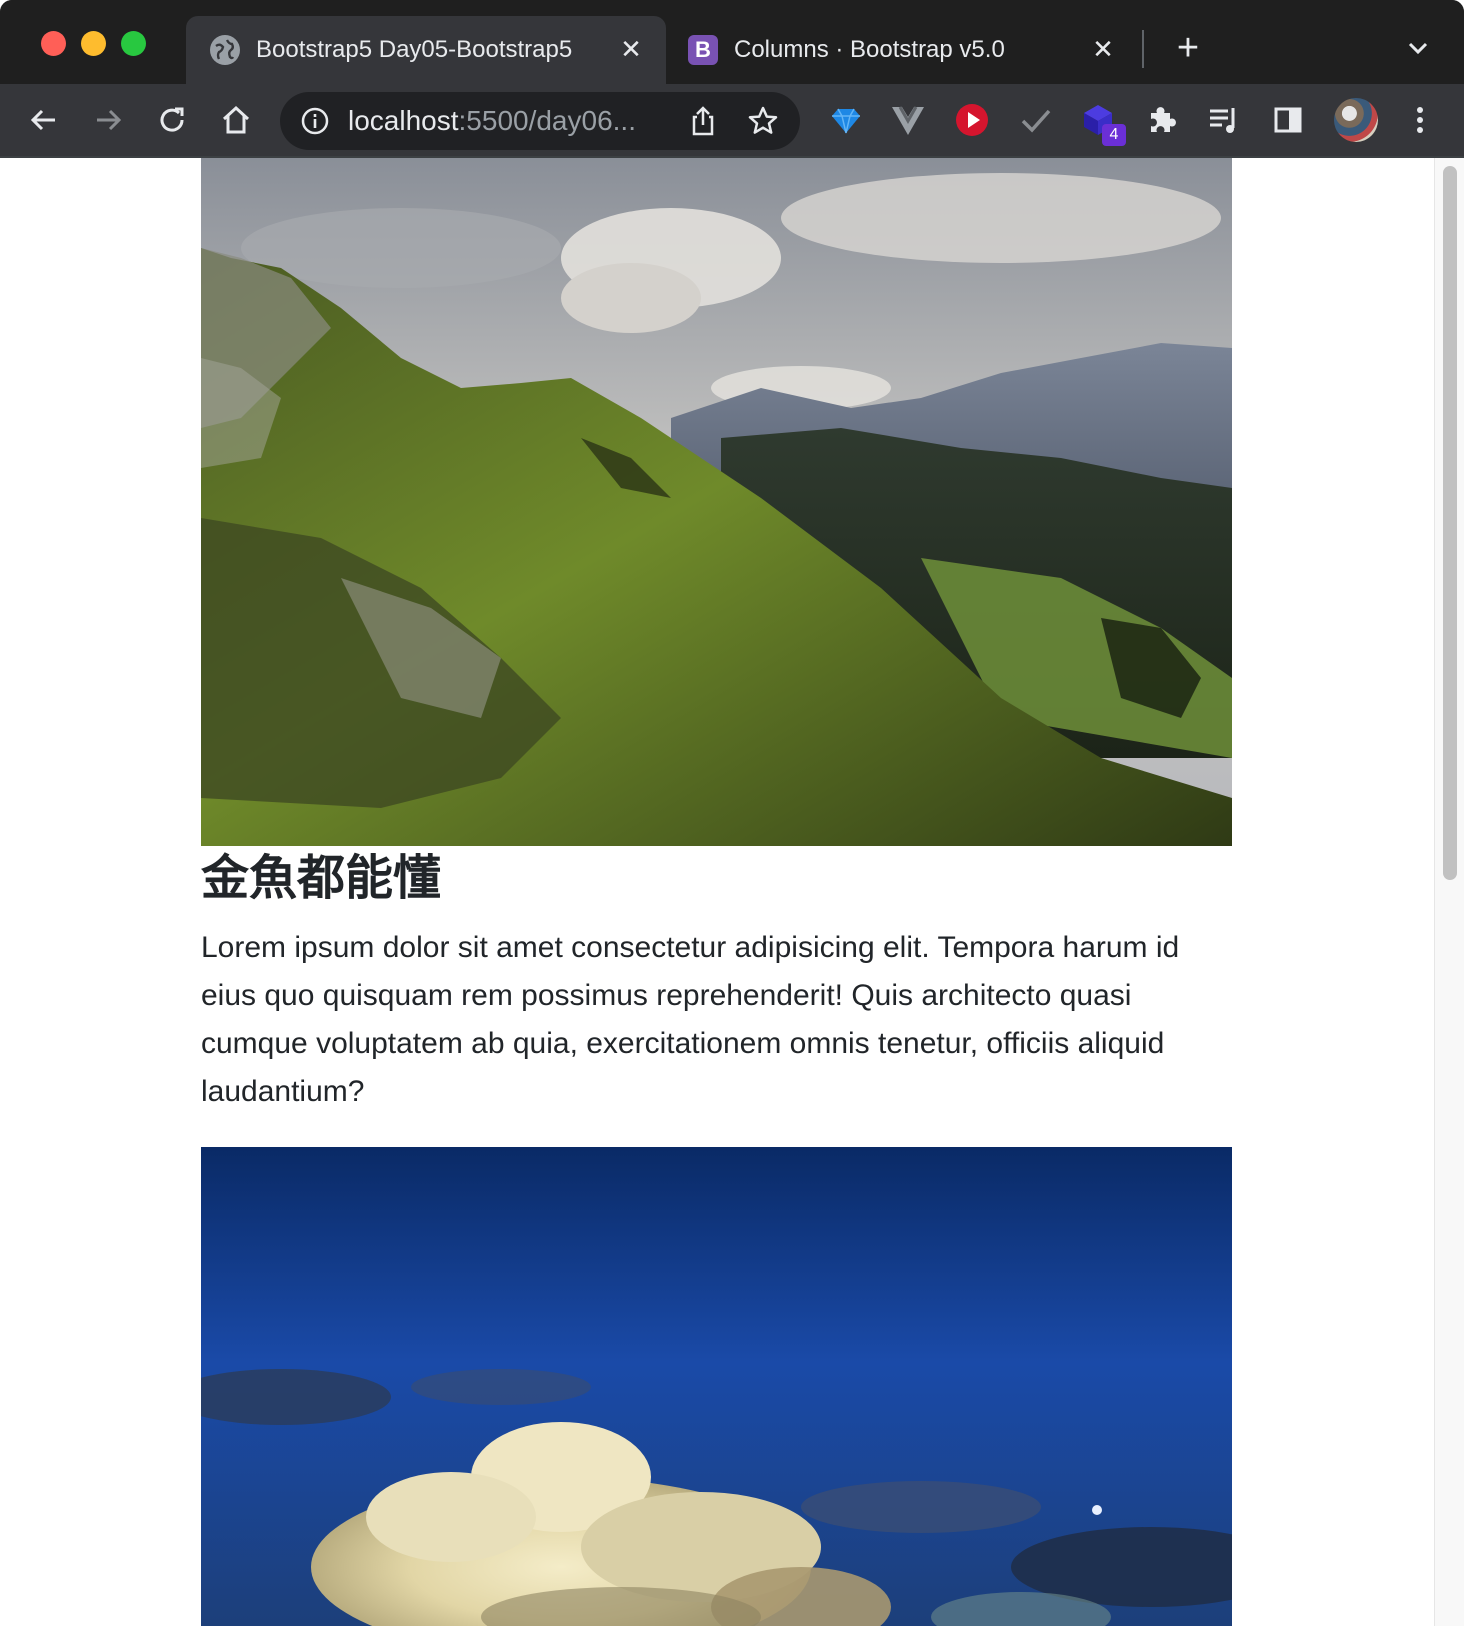 The height and width of the screenshot is (1626, 1464). I want to click on globe-icon, so click(225, 50).